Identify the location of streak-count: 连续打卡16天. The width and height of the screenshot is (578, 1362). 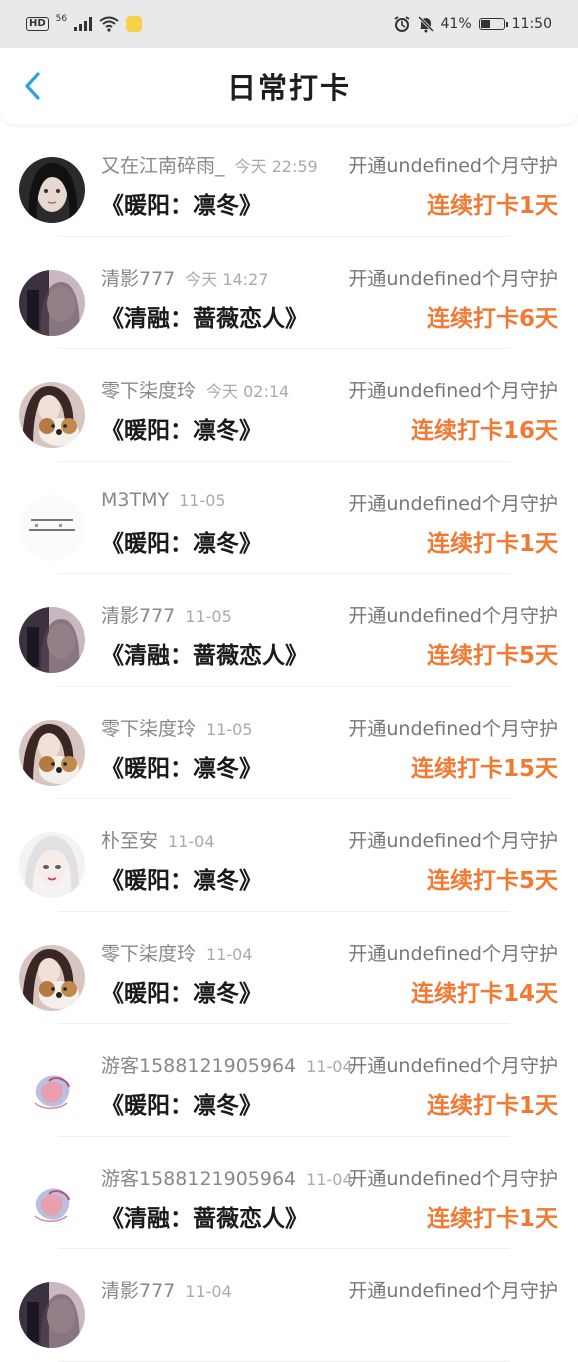
(484, 431).